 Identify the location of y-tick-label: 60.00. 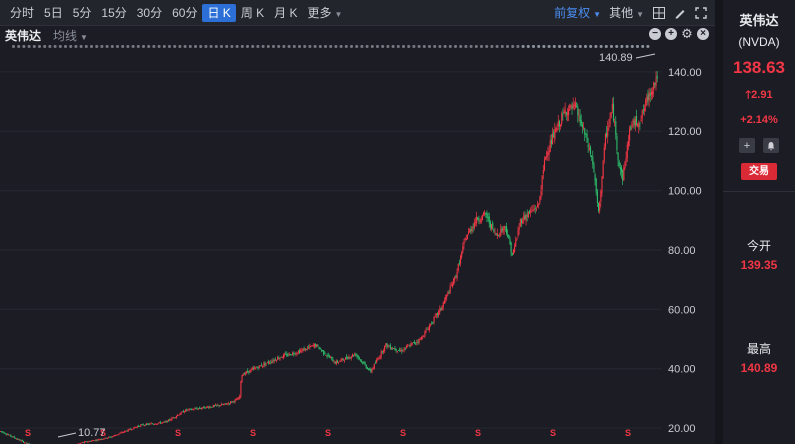
(682, 310).